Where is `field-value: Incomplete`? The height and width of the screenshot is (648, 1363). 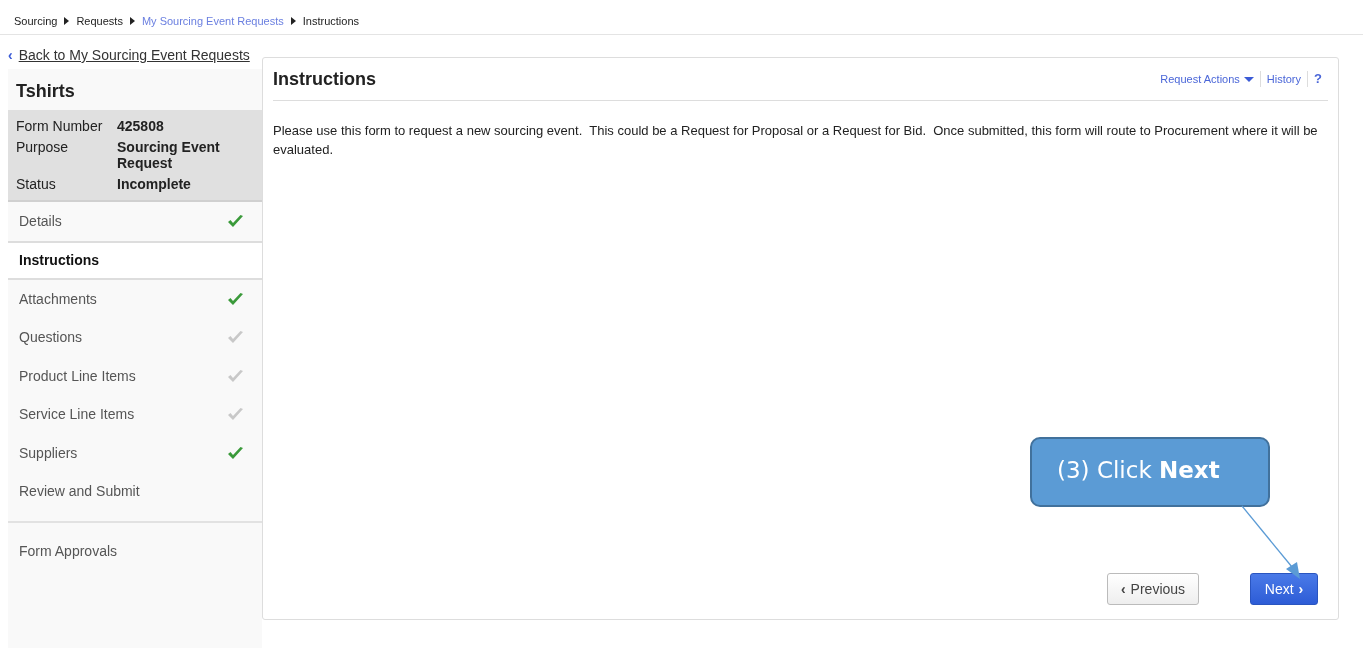 field-value: Incomplete is located at coordinates (154, 184).